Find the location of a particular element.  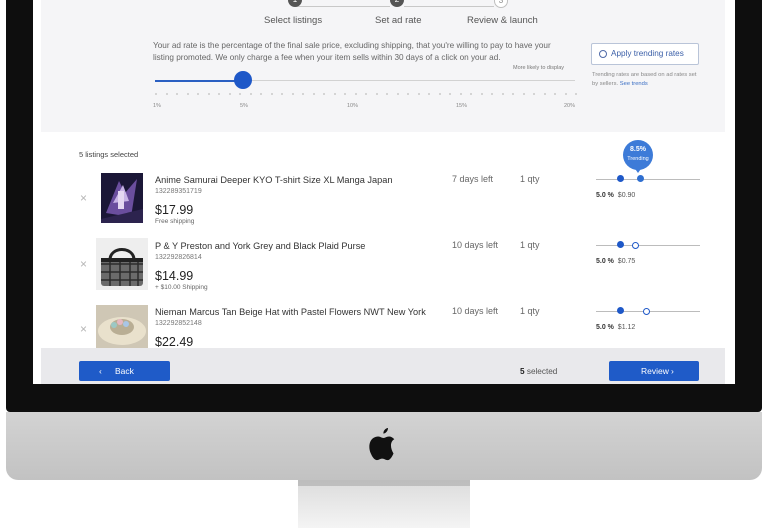

tshirt-image is located at coordinates (122, 198).